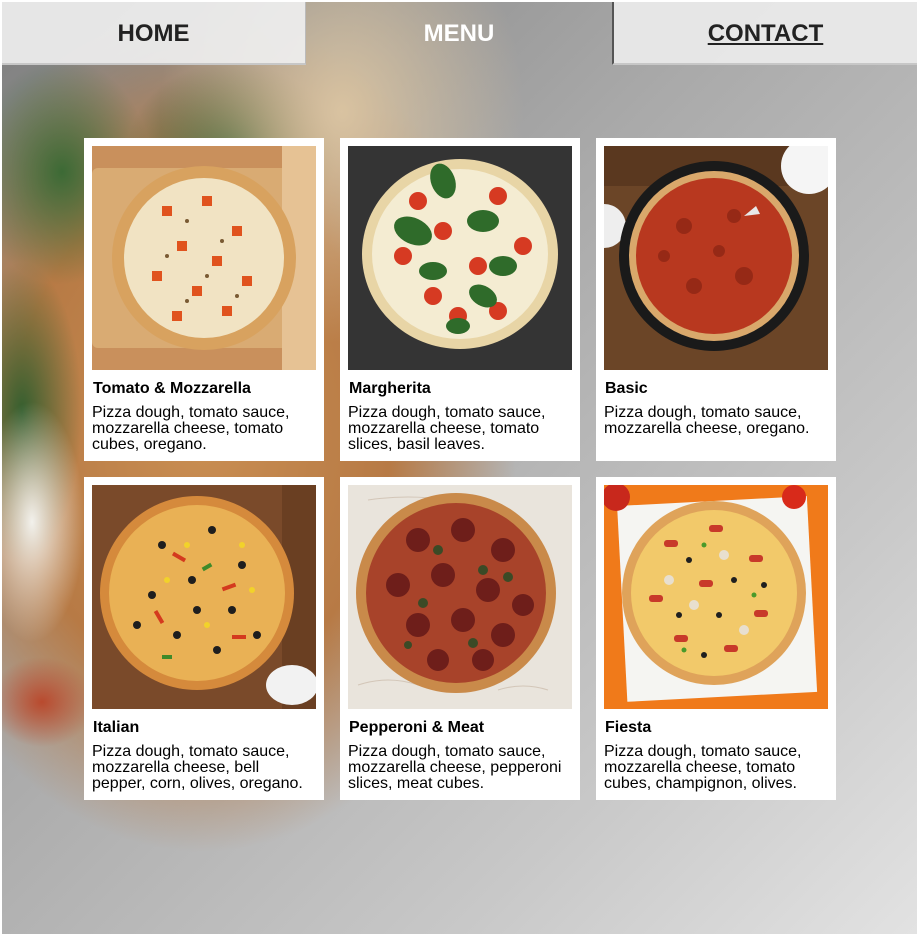  Describe the element at coordinates (154, 33) in the screenshot. I see `nav-home-link: HOME` at that location.